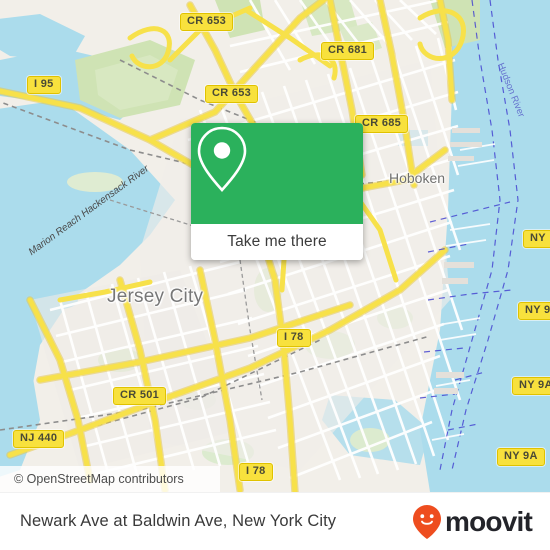 The height and width of the screenshot is (550, 550). I want to click on route-shield-ny: NY, so click(536, 239).